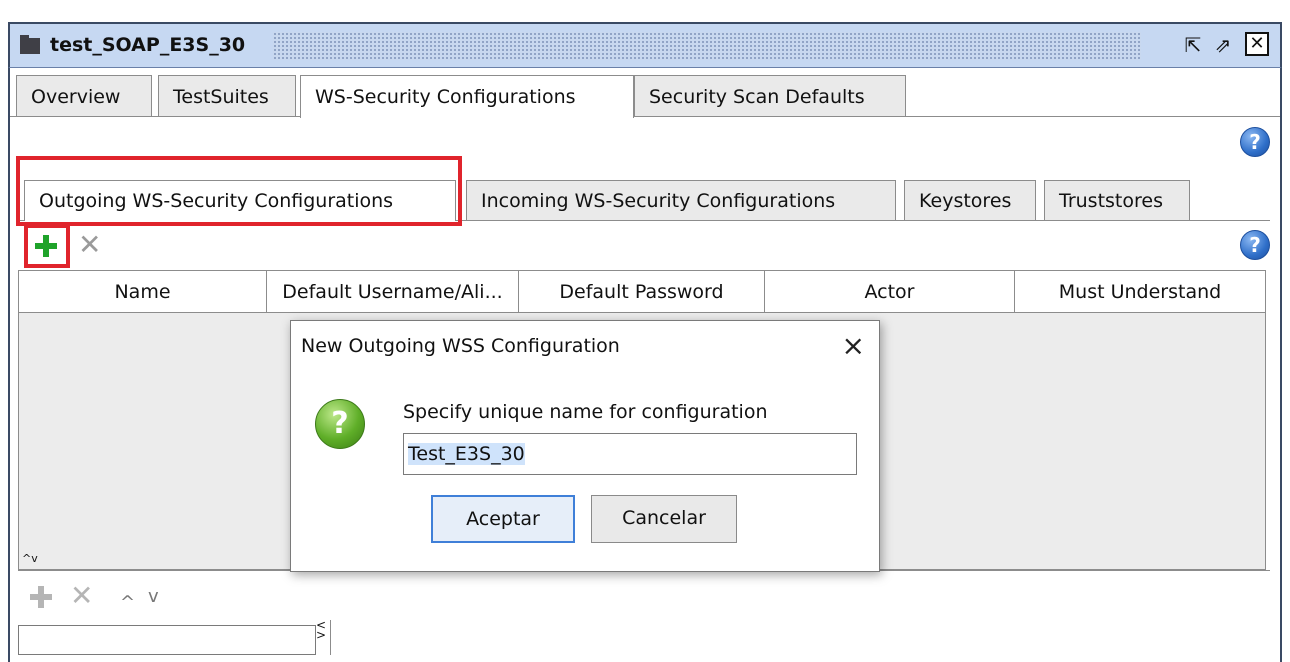 The width and height of the screenshot is (1290, 662). I want to click on dialog-title: New Outgoing WSS Configuration, so click(460, 346).